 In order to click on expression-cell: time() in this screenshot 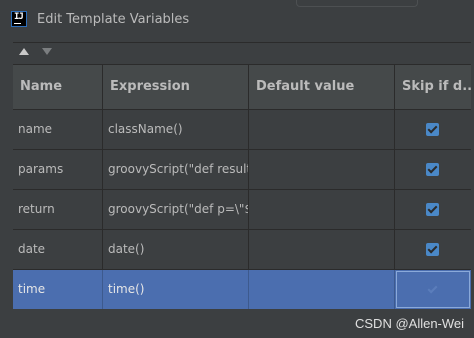, I will do `click(176, 289)`.